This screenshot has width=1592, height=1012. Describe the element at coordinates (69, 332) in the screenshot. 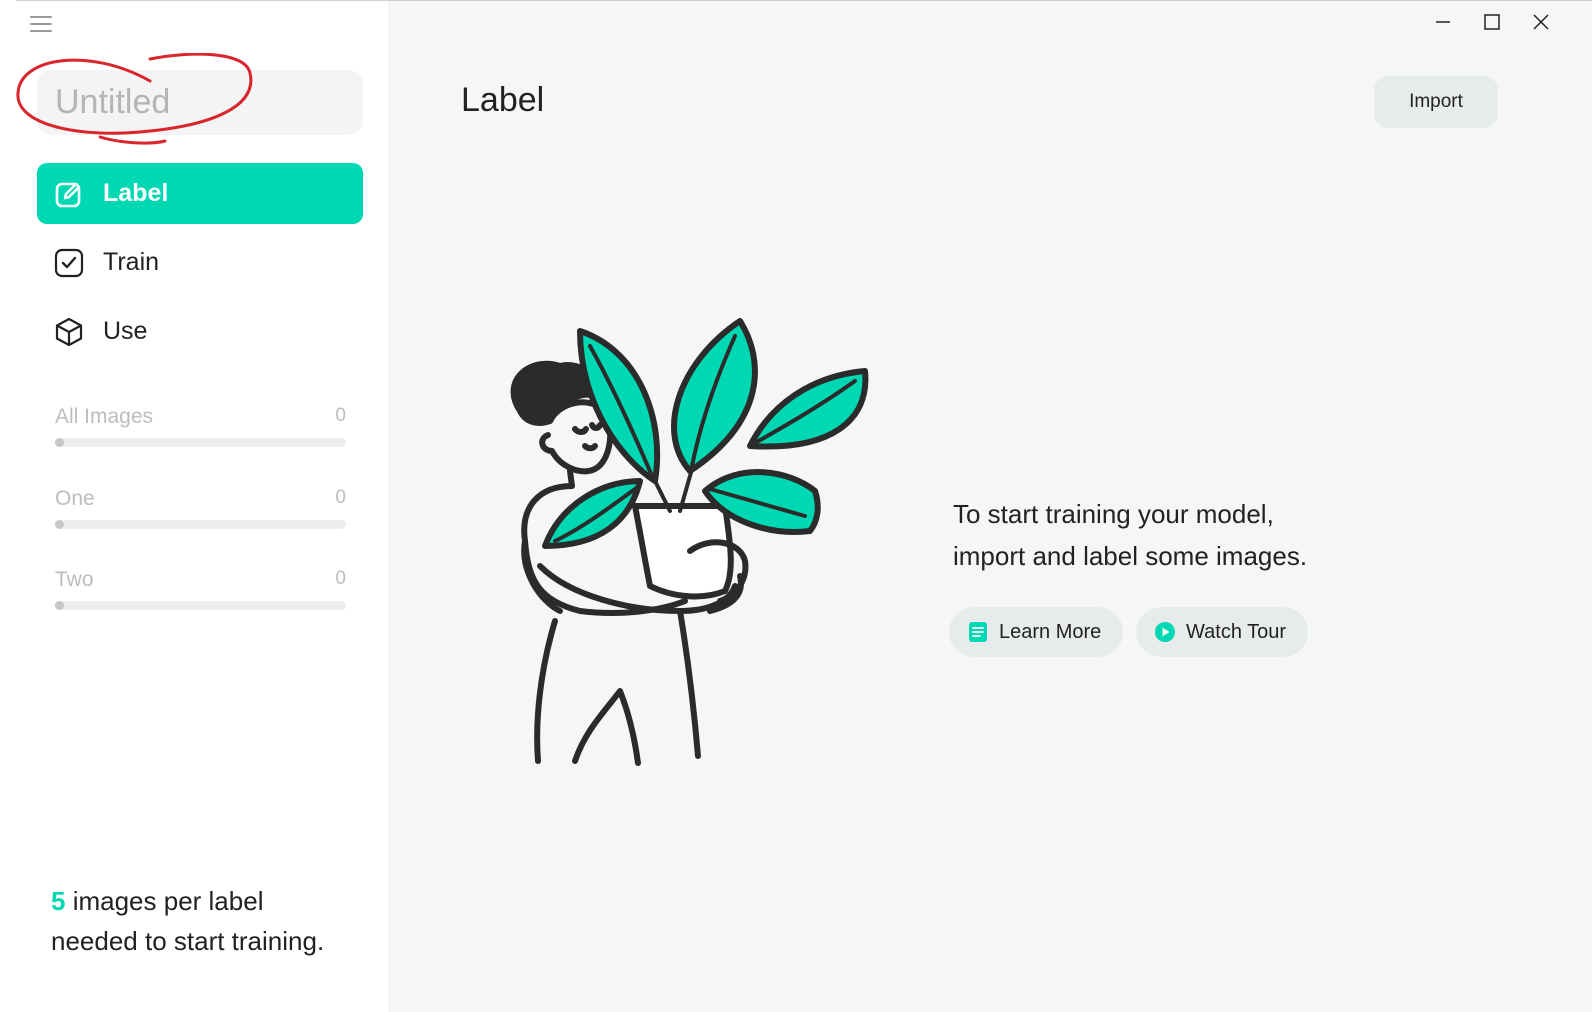

I see `cube-icon` at that location.